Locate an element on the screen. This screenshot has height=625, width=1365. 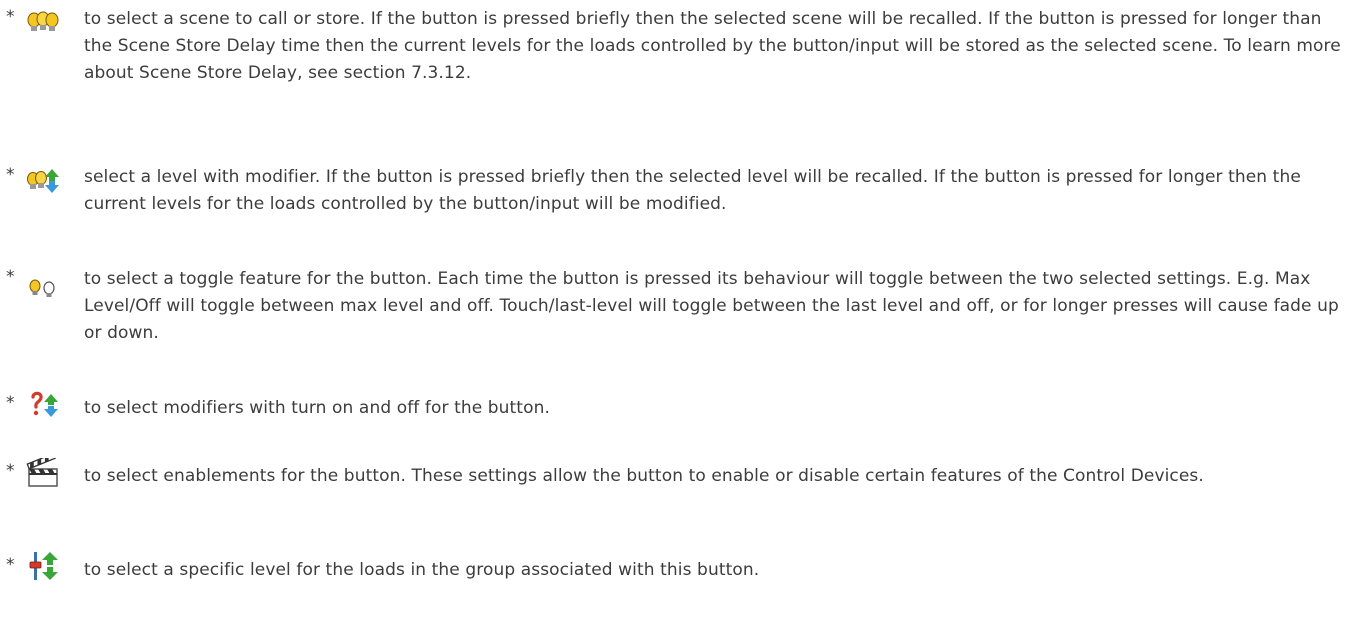
scene-icon is located at coordinates (43, 23).